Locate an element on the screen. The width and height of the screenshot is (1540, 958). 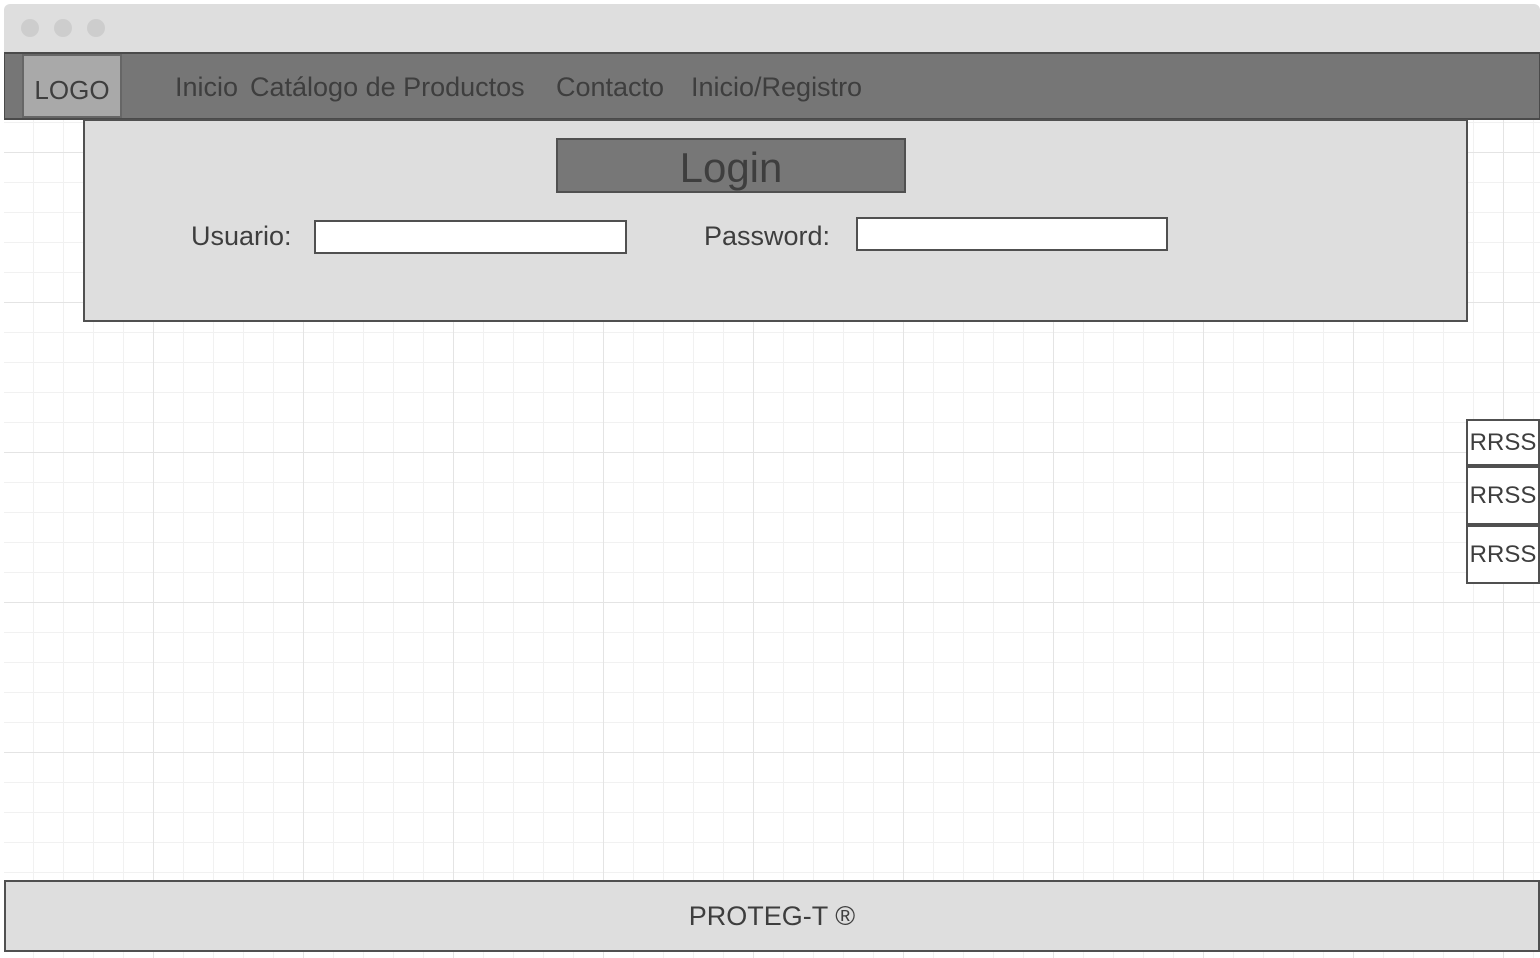
footer: PROTEG-T ® is located at coordinates (772, 916).